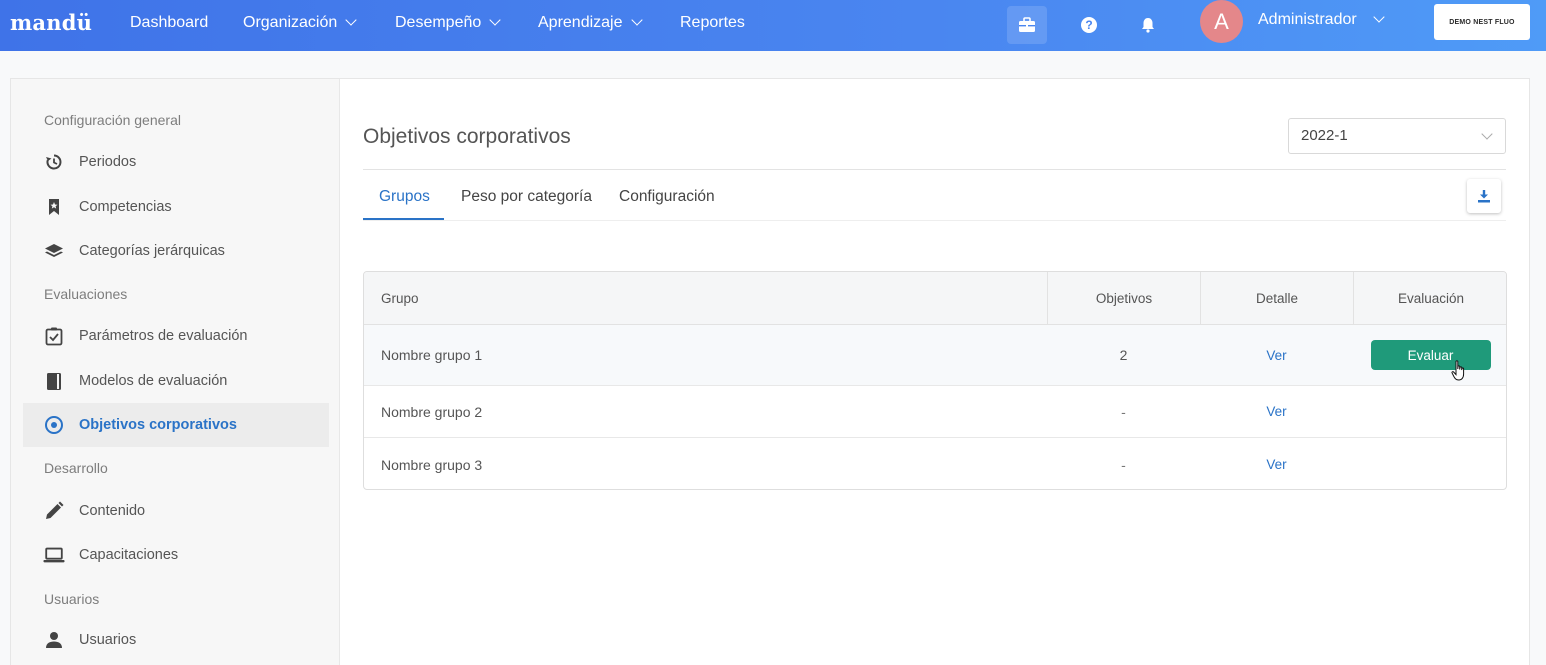 This screenshot has height=665, width=1546. Describe the element at coordinates (54, 640) in the screenshot. I see `user-icon` at that location.